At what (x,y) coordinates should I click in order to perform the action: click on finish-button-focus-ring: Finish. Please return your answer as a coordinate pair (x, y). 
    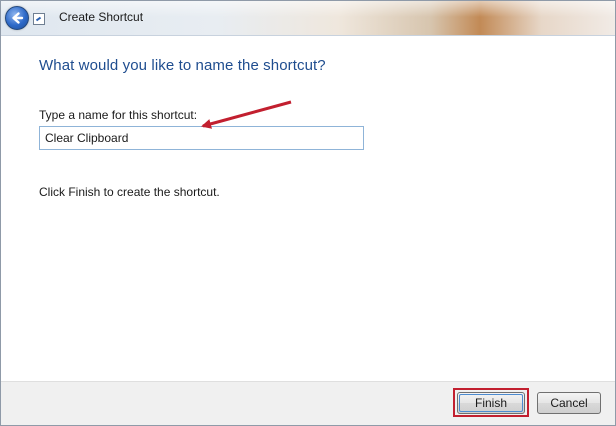
    Looking at the image, I should click on (491, 403).